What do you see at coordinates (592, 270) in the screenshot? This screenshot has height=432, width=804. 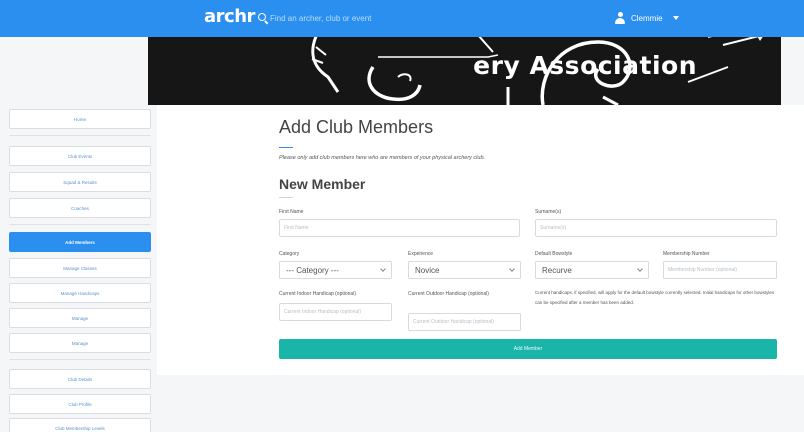 I see `bowstyle-select: Recurve` at bounding box center [592, 270].